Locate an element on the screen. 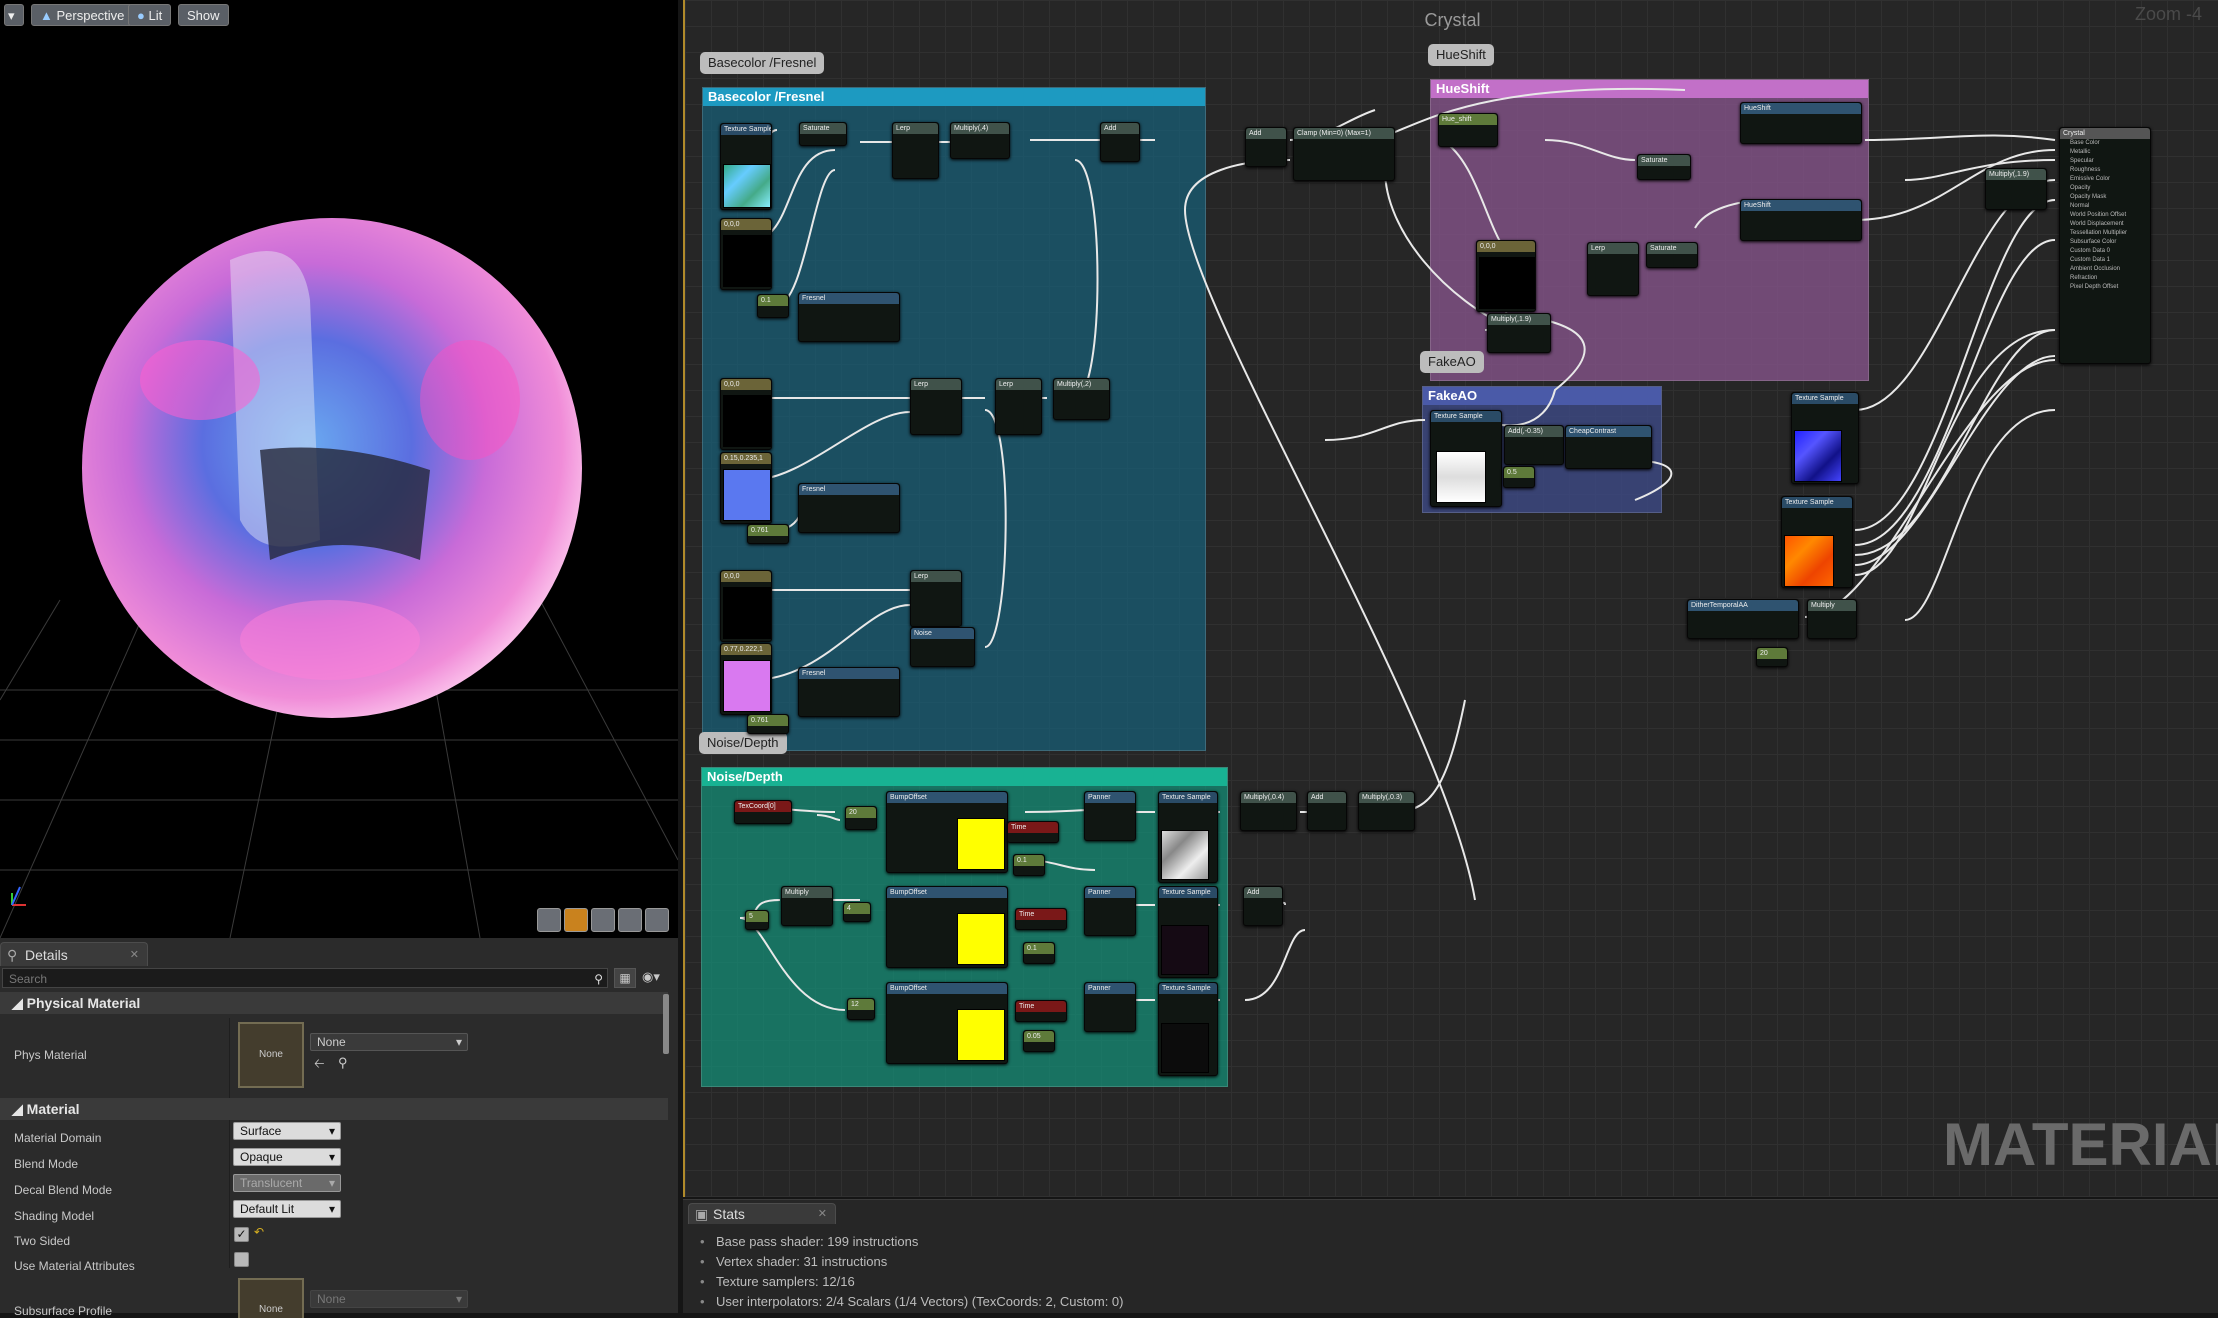 The image size is (2218, 1318). multiply-node: Multiply(,0.3) is located at coordinates (1386, 811).